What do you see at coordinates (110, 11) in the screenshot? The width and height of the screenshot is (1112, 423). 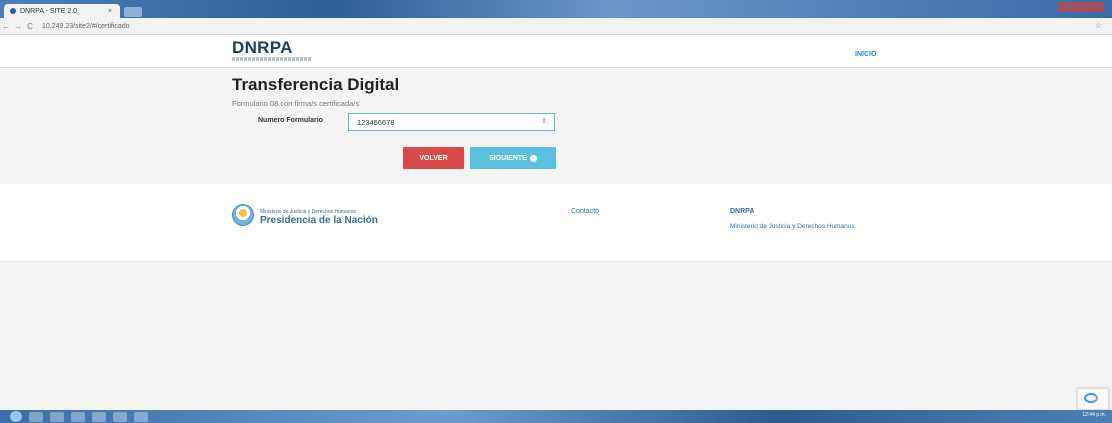 I see `tab-close-icon: ×` at bounding box center [110, 11].